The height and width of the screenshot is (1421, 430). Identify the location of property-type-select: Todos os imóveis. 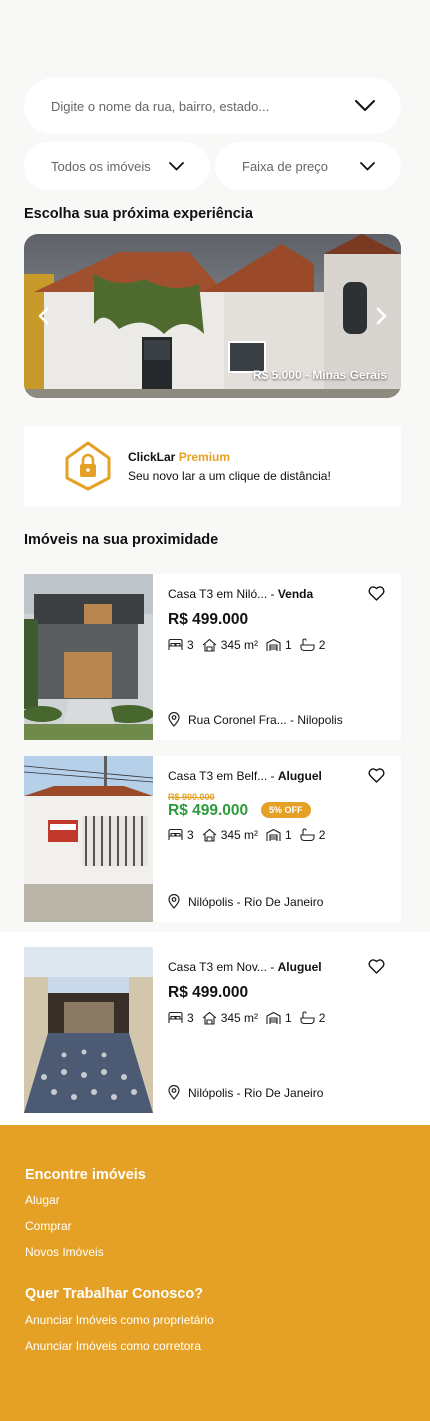
(117, 166).